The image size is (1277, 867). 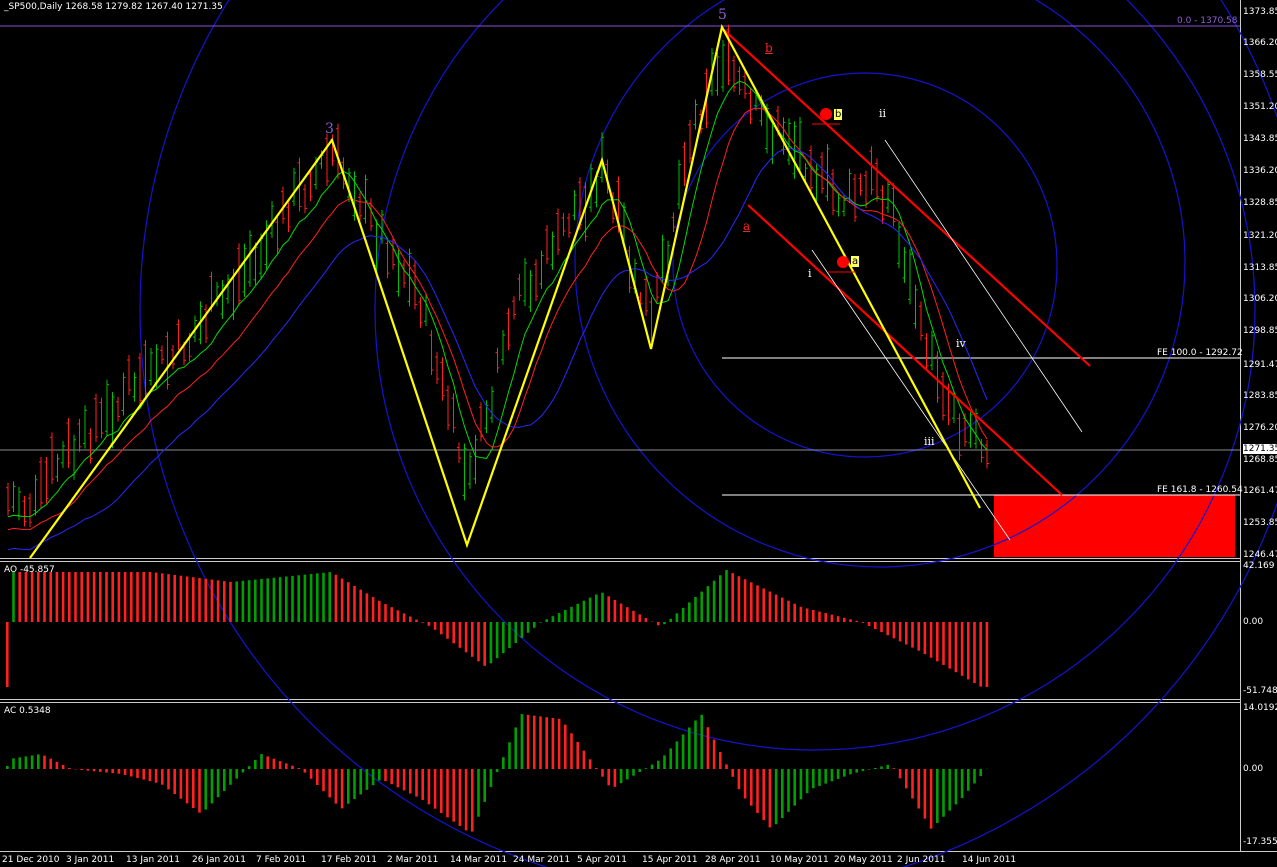 I want to click on price-tick: 1283.85, so click(x=1260, y=396).